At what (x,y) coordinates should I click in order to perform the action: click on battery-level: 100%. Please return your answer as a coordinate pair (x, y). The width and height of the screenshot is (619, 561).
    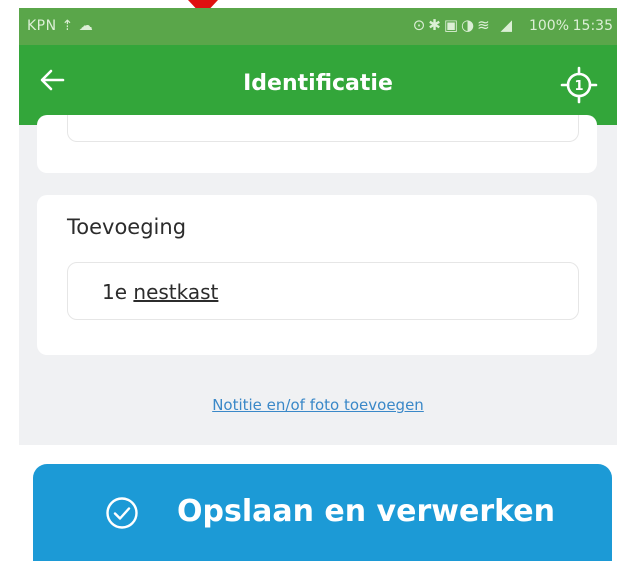
    Looking at the image, I should click on (548, 26).